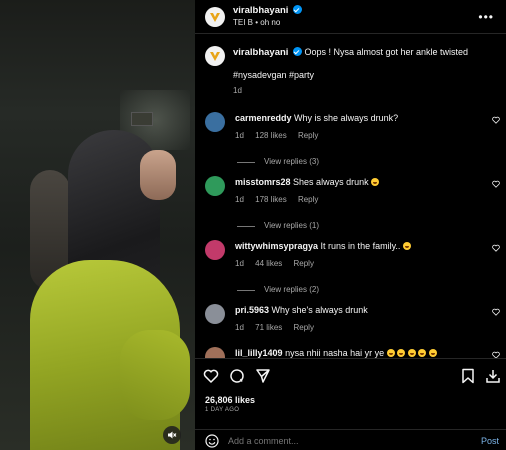  I want to click on comment-text: It runs in the family.., so click(360, 246).